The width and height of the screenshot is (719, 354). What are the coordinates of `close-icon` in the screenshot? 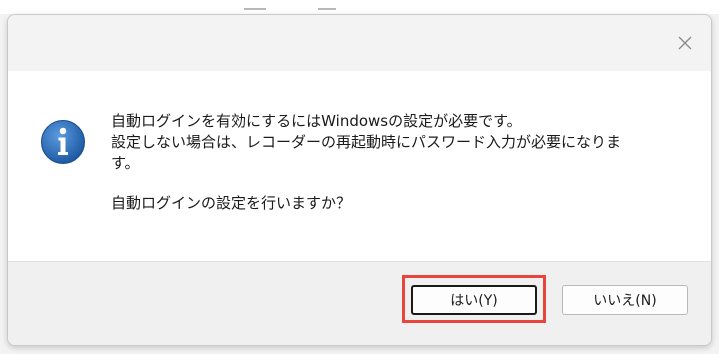 It's located at (685, 43).